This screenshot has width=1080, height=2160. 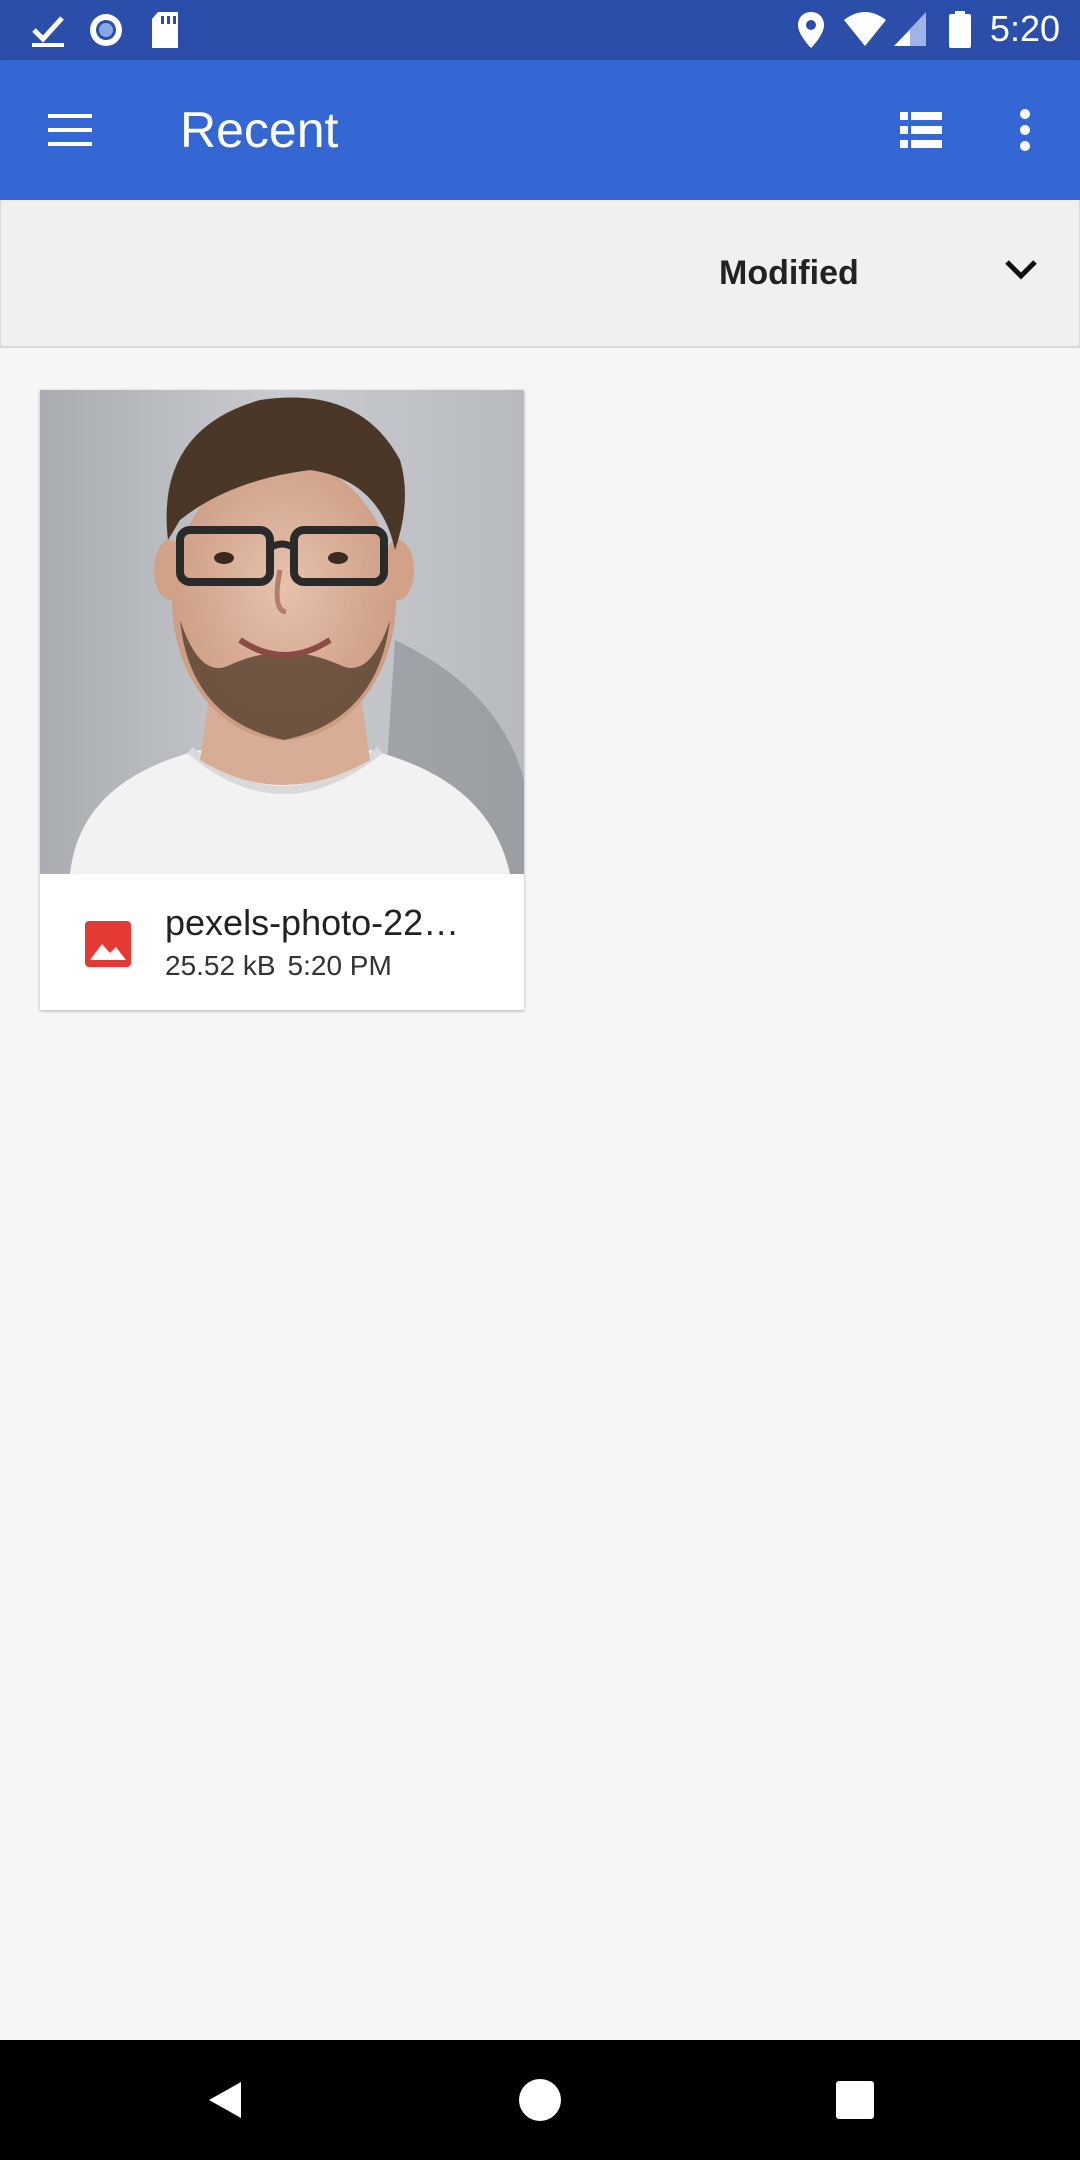 I want to click on battery-icon, so click(x=960, y=29).